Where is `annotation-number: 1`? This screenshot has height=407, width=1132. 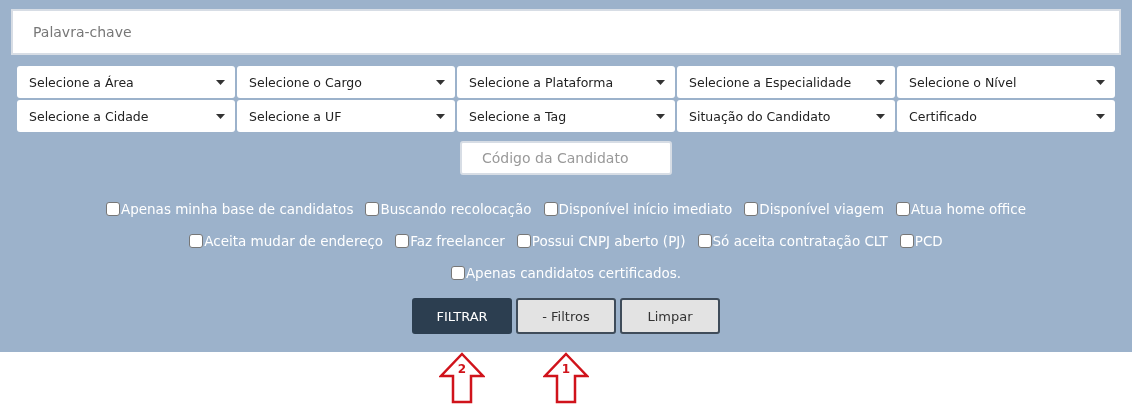 annotation-number: 1 is located at coordinates (566, 369).